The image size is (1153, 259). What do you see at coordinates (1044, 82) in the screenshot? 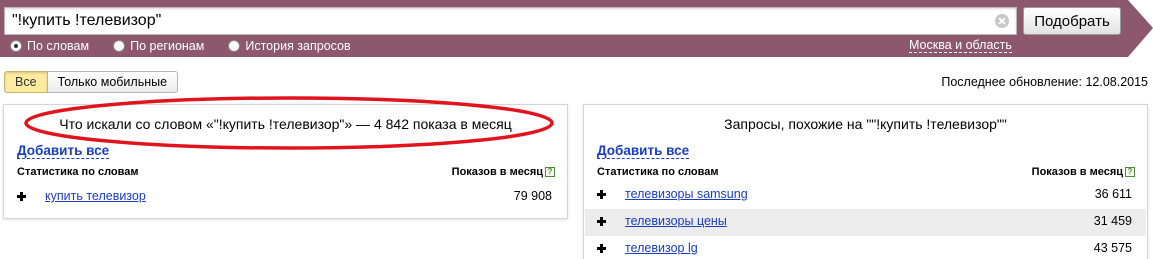
I see `last-update-text: Последнее обновление: 12.08.2015` at bounding box center [1044, 82].